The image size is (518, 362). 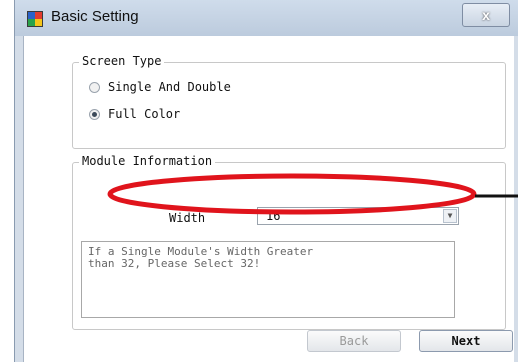 I want to click on annotation-overlay, so click(x=312, y=194).